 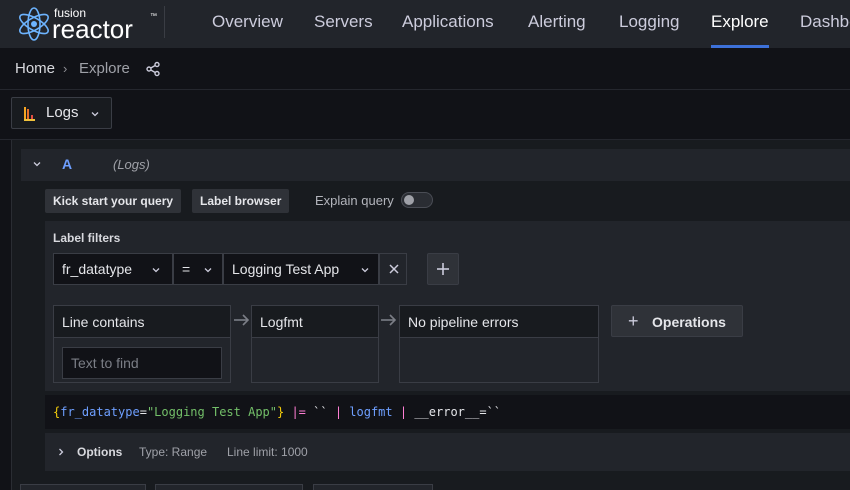 What do you see at coordinates (301, 269) in the screenshot?
I see `value-select: Logging Test App` at bounding box center [301, 269].